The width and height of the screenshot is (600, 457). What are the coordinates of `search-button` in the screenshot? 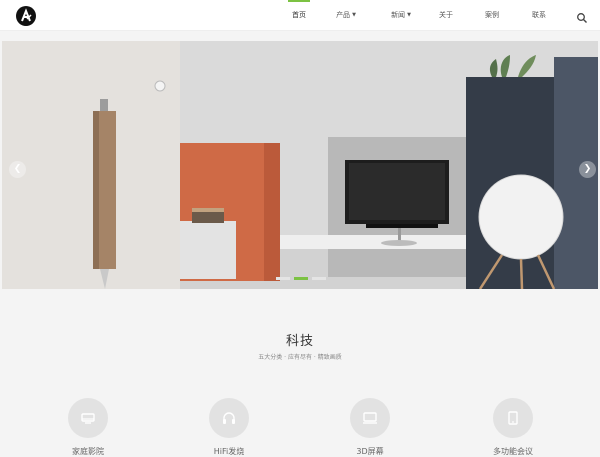 It's located at (582, 16).